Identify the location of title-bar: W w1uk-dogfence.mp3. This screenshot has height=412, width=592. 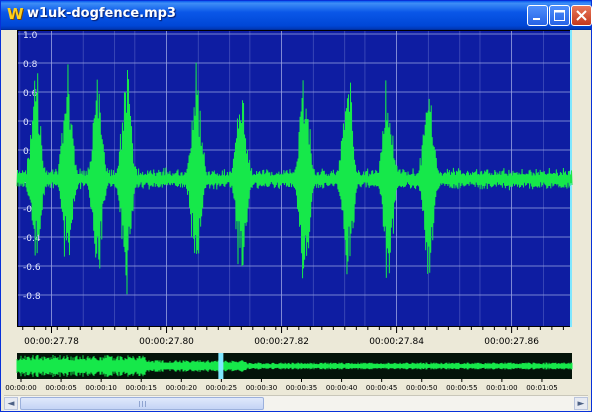
(296, 15).